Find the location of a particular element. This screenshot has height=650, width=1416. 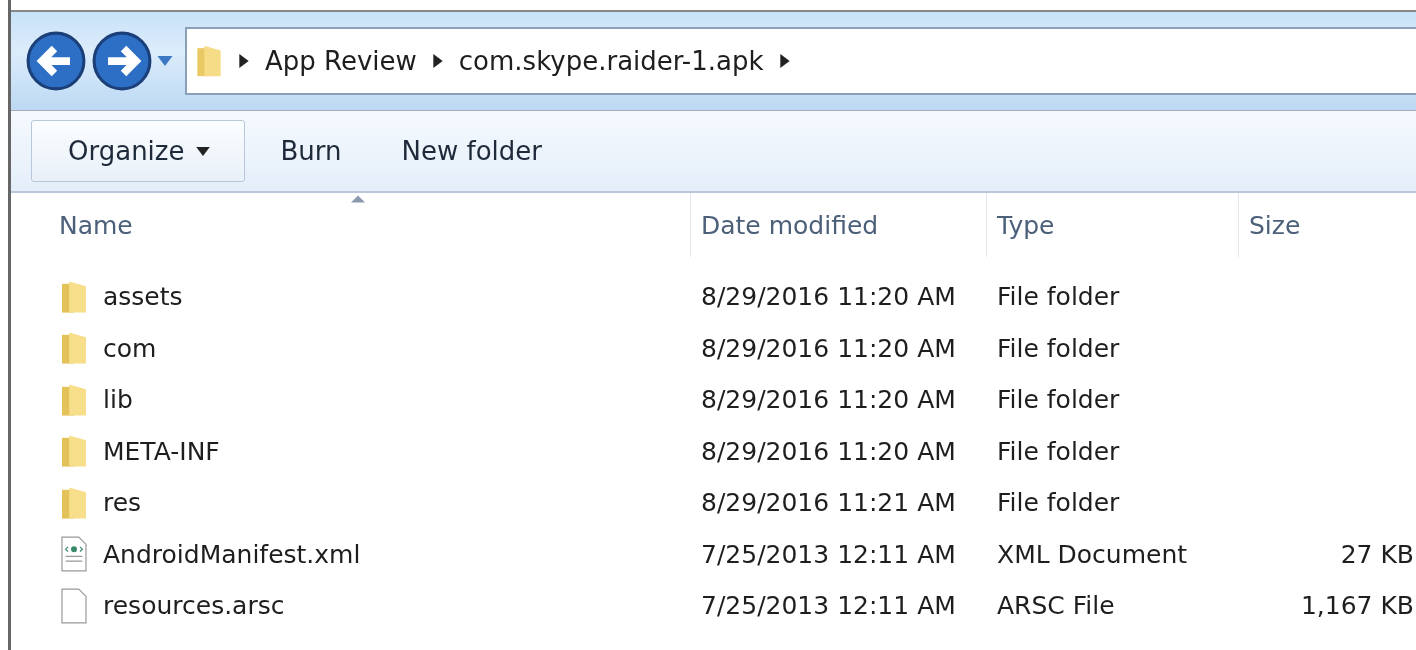

back-icon is located at coordinates (56, 61).